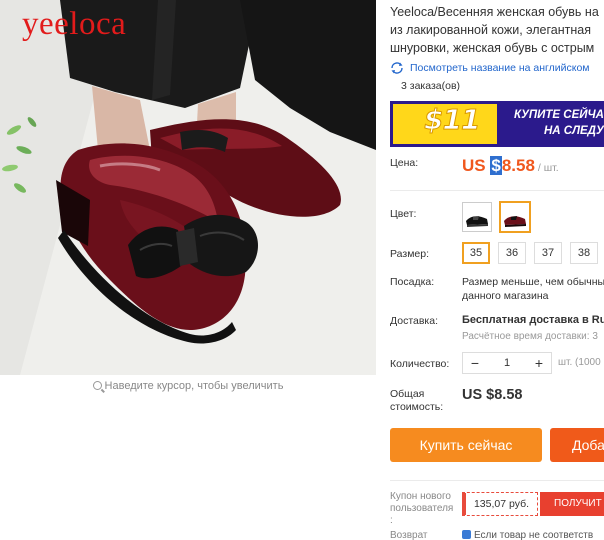 The height and width of the screenshot is (540, 604). Describe the element at coordinates (409, 535) in the screenshot. I see `returns-label: Возврат` at that location.